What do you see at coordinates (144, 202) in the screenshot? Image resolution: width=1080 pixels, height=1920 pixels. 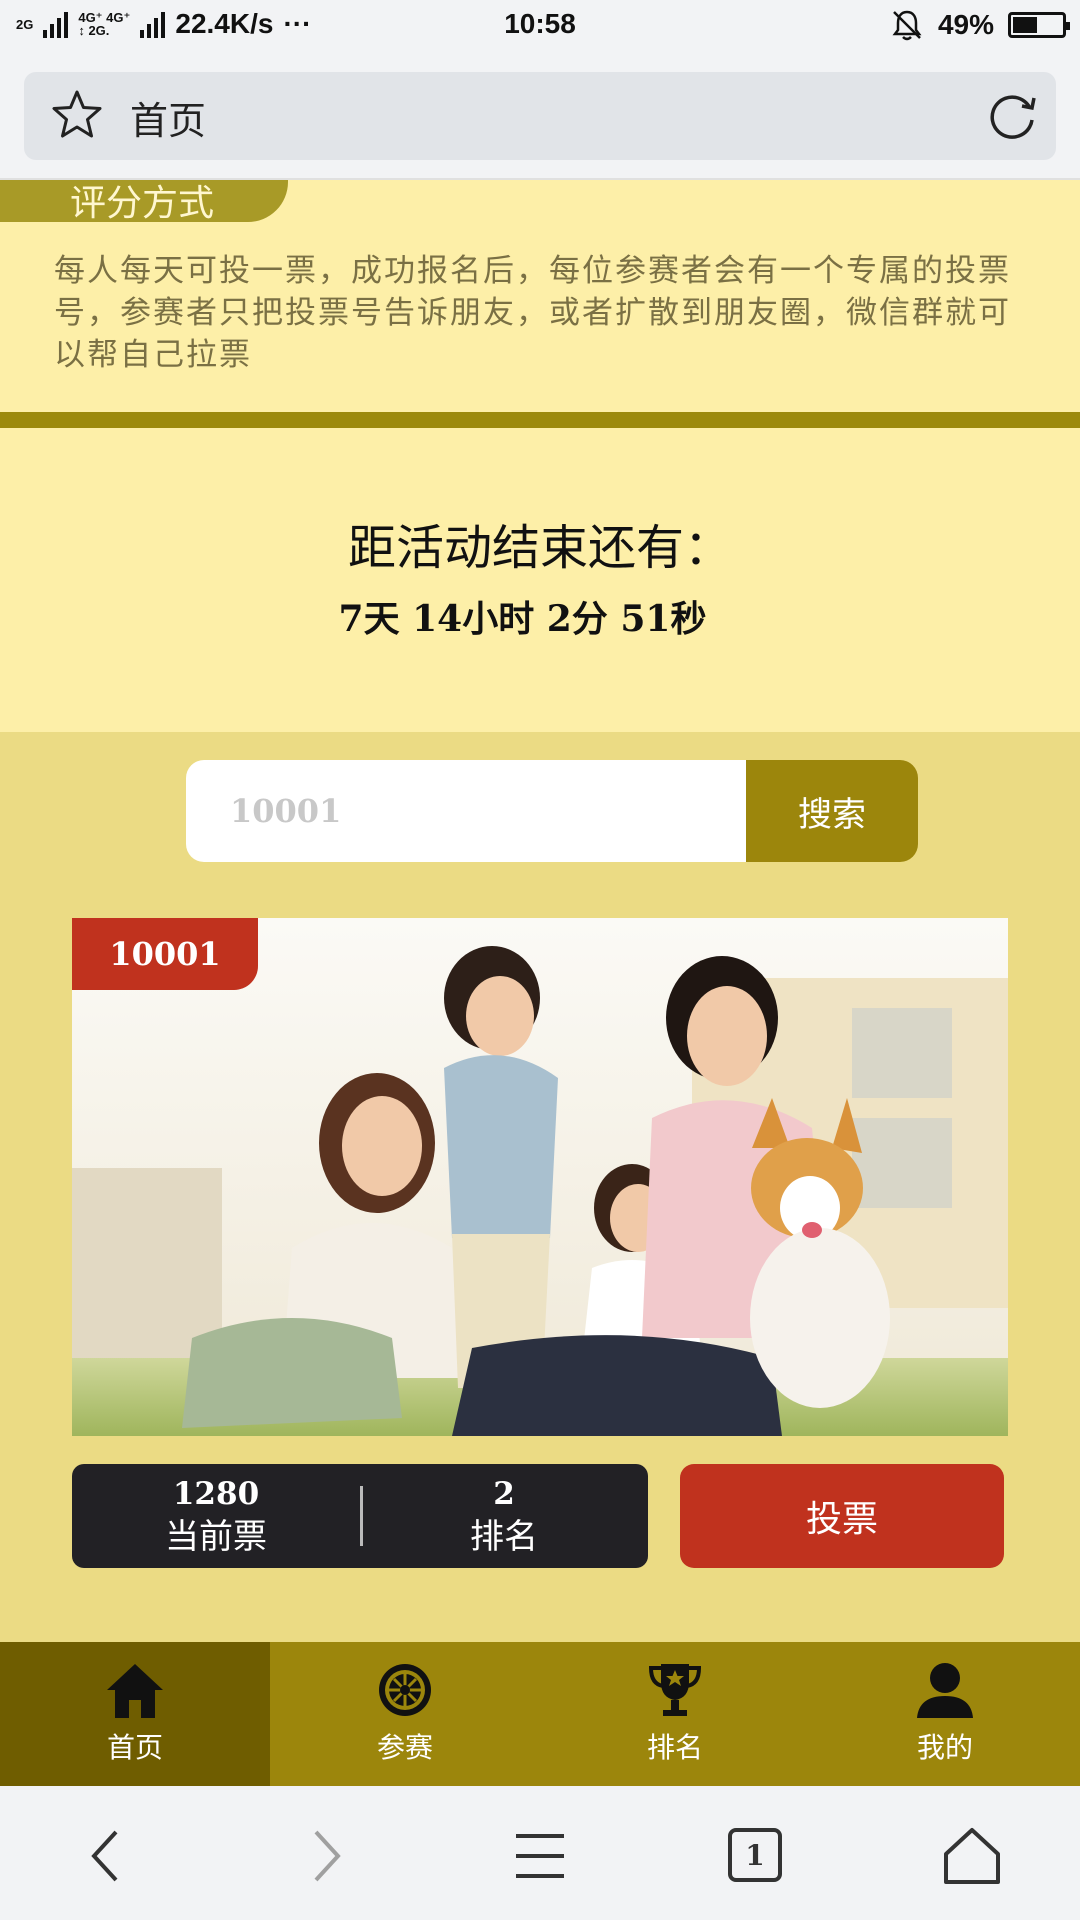 I see `rules-tag: 评分方式` at bounding box center [144, 202].